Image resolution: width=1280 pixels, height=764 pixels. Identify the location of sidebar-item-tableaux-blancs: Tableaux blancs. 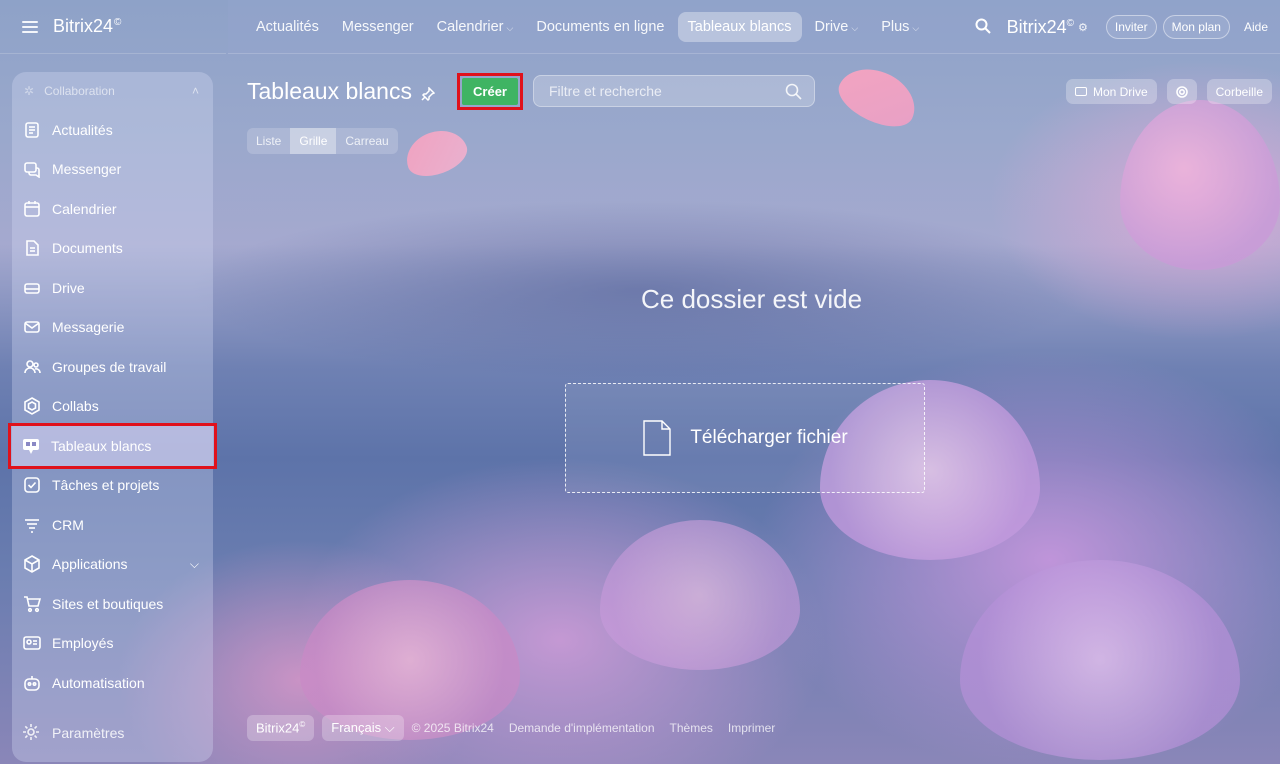
(112, 446).